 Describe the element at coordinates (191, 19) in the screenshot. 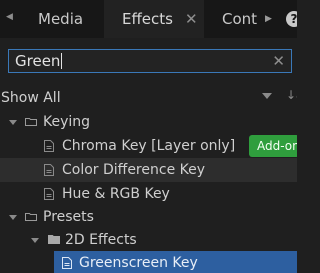

I see `close-icon: ✕` at that location.